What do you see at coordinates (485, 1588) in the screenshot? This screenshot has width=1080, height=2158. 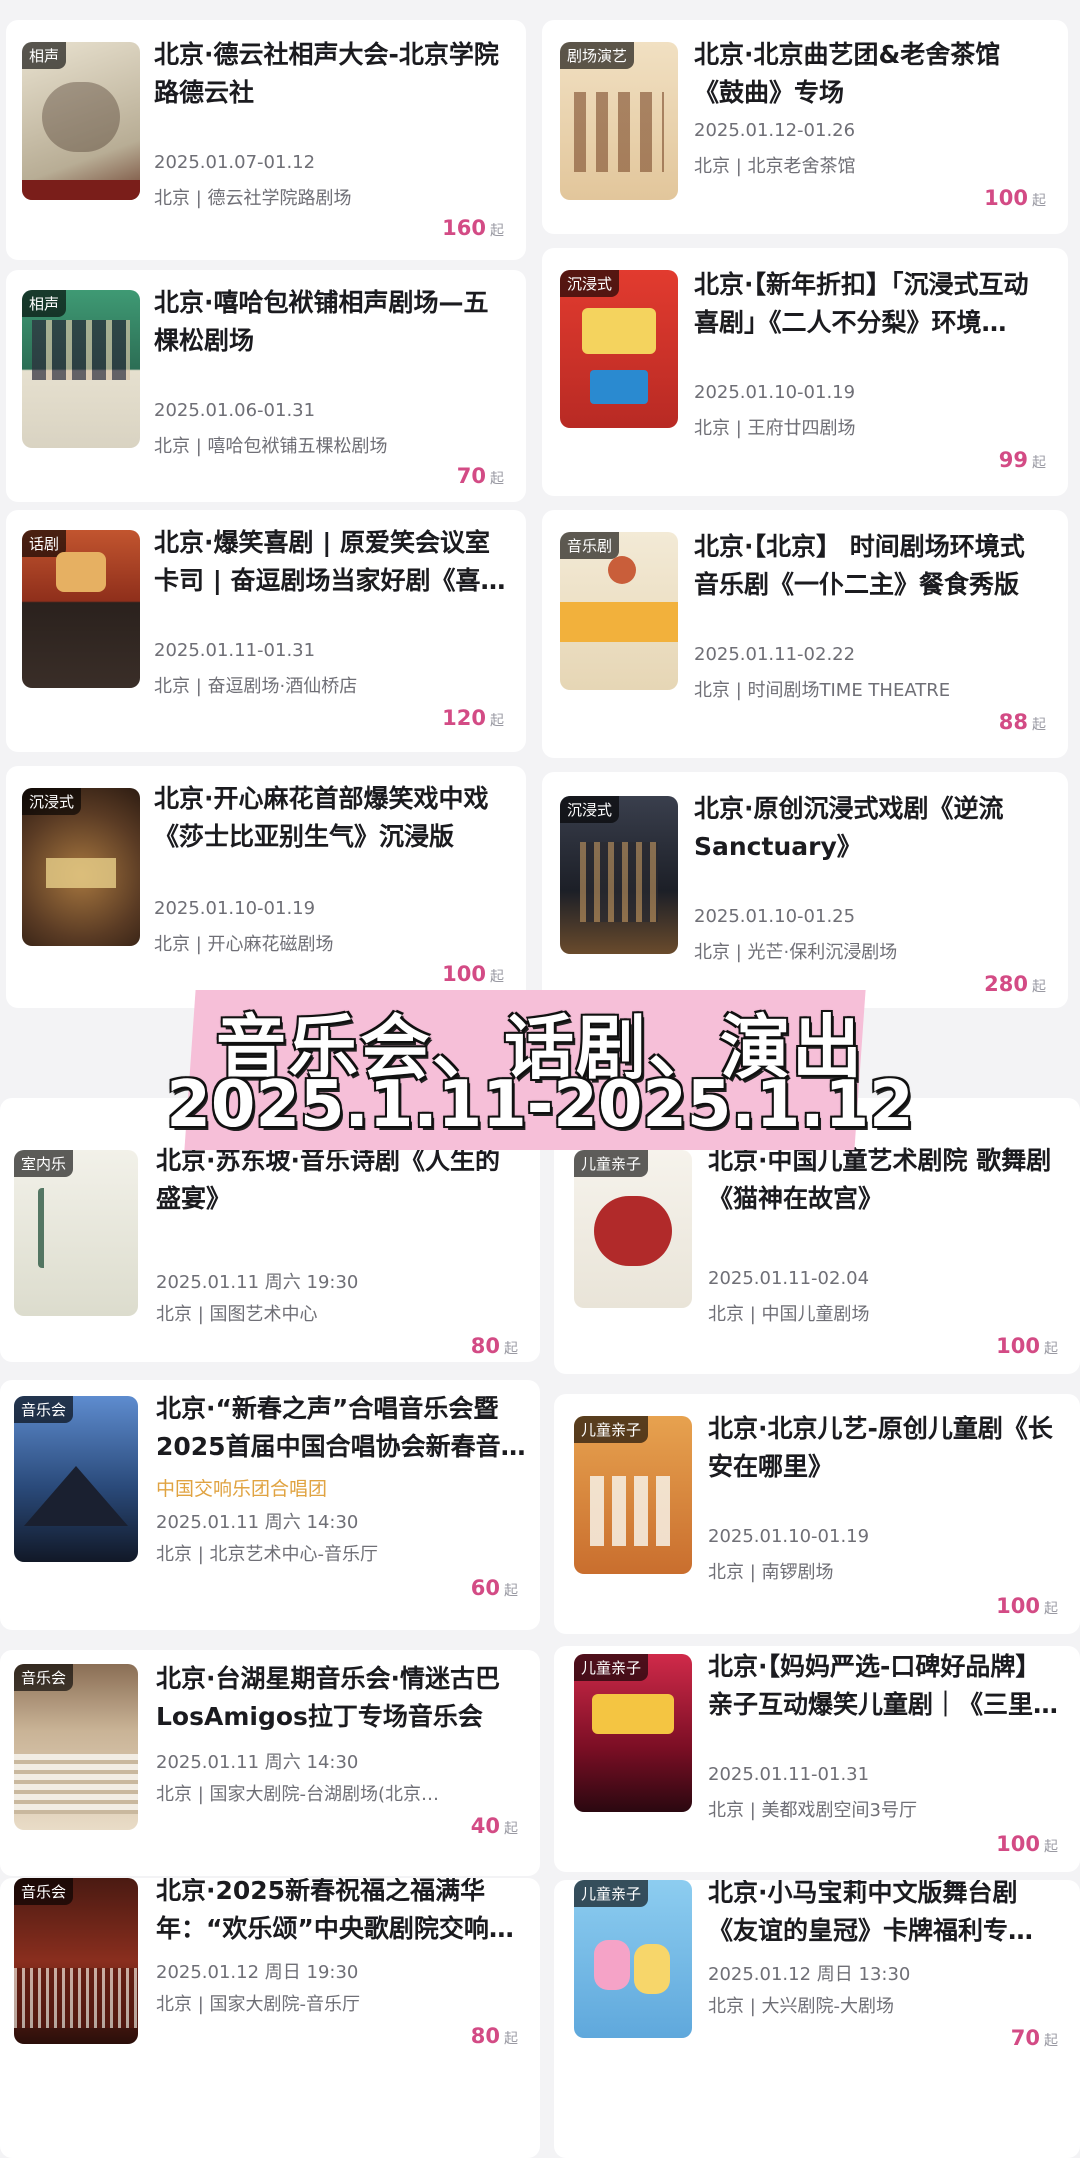 I see `price-value: 60` at bounding box center [485, 1588].